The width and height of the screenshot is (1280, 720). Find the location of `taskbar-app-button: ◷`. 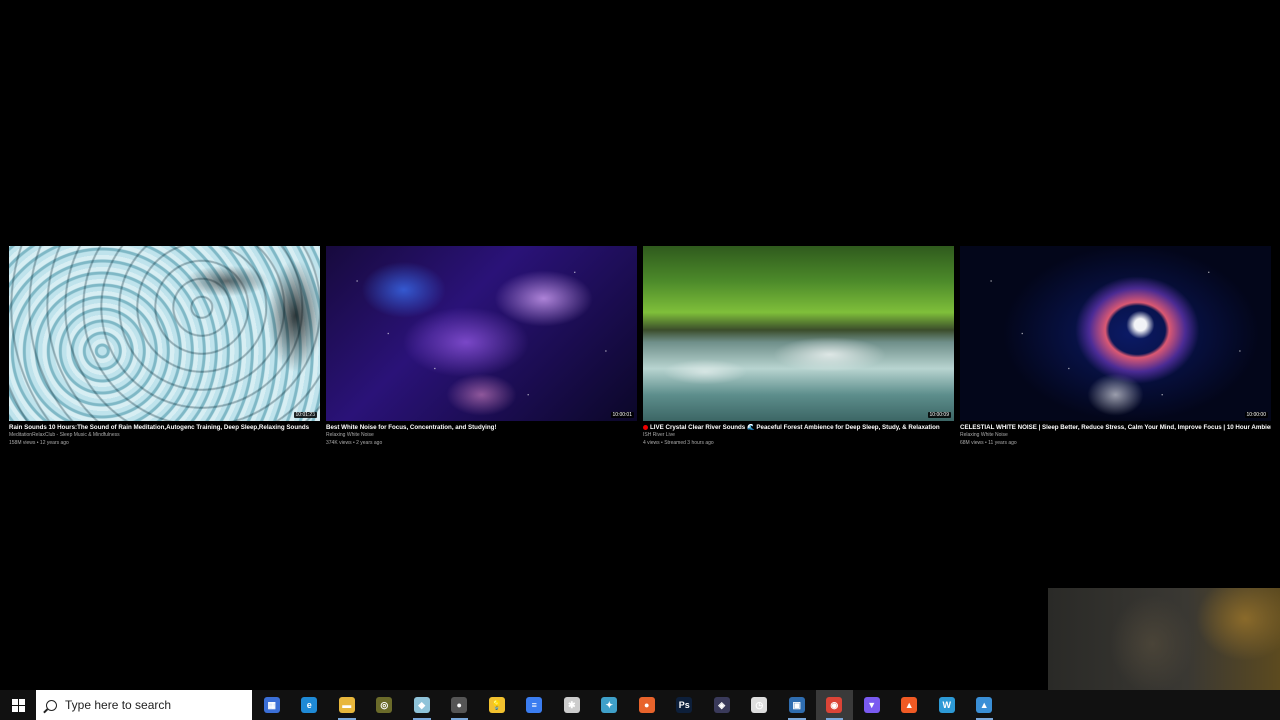

taskbar-app-button: ◷ is located at coordinates (760, 705).